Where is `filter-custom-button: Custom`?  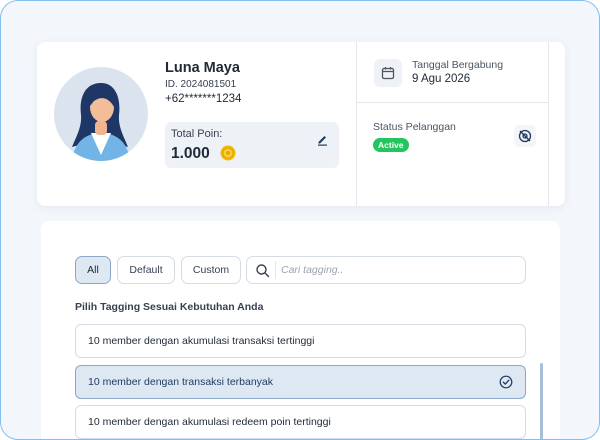
filter-custom-button: Custom is located at coordinates (211, 270).